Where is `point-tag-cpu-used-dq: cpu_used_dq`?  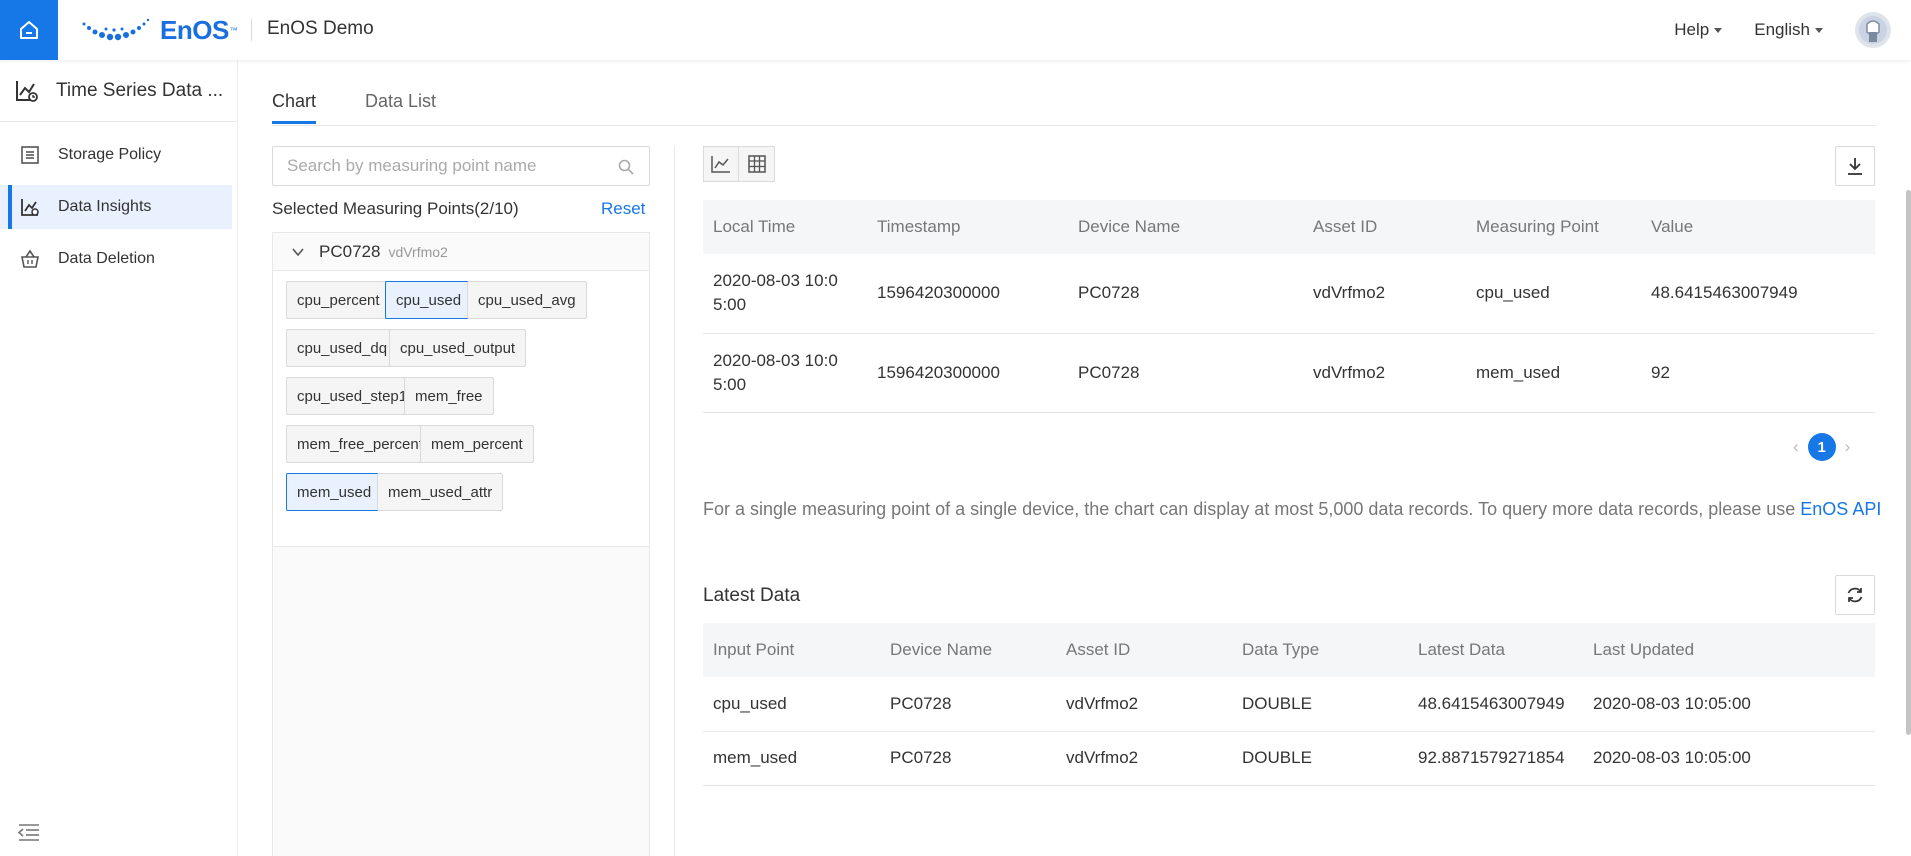 point-tag-cpu-used-dq: cpu_used_dq is located at coordinates (342, 348).